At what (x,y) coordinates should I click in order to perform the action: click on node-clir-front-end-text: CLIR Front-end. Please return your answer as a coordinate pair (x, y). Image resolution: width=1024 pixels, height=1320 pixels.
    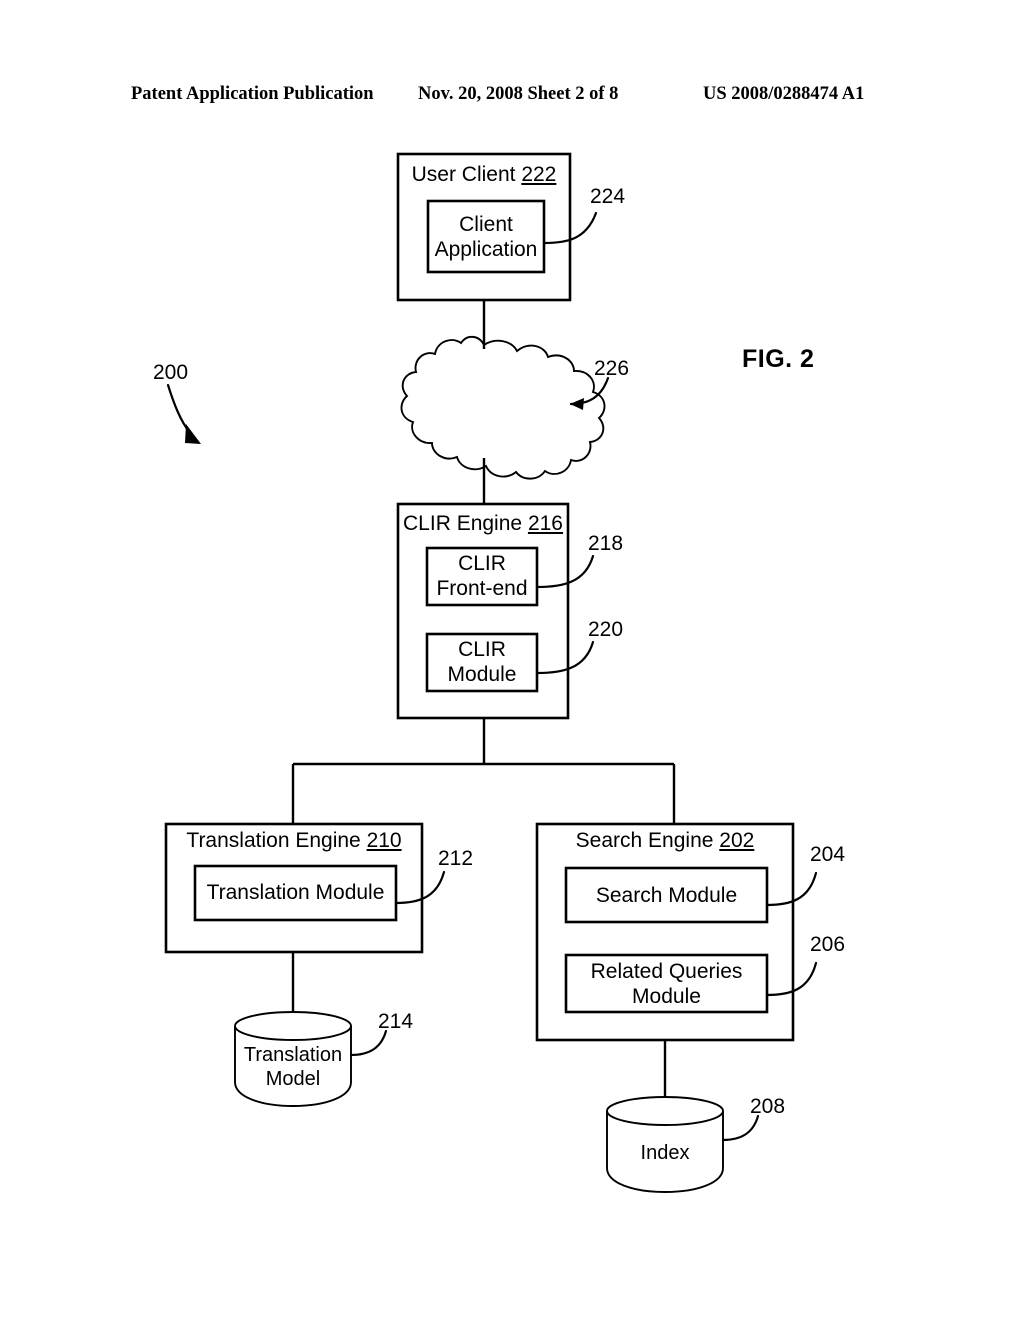
    Looking at the image, I should click on (482, 576).